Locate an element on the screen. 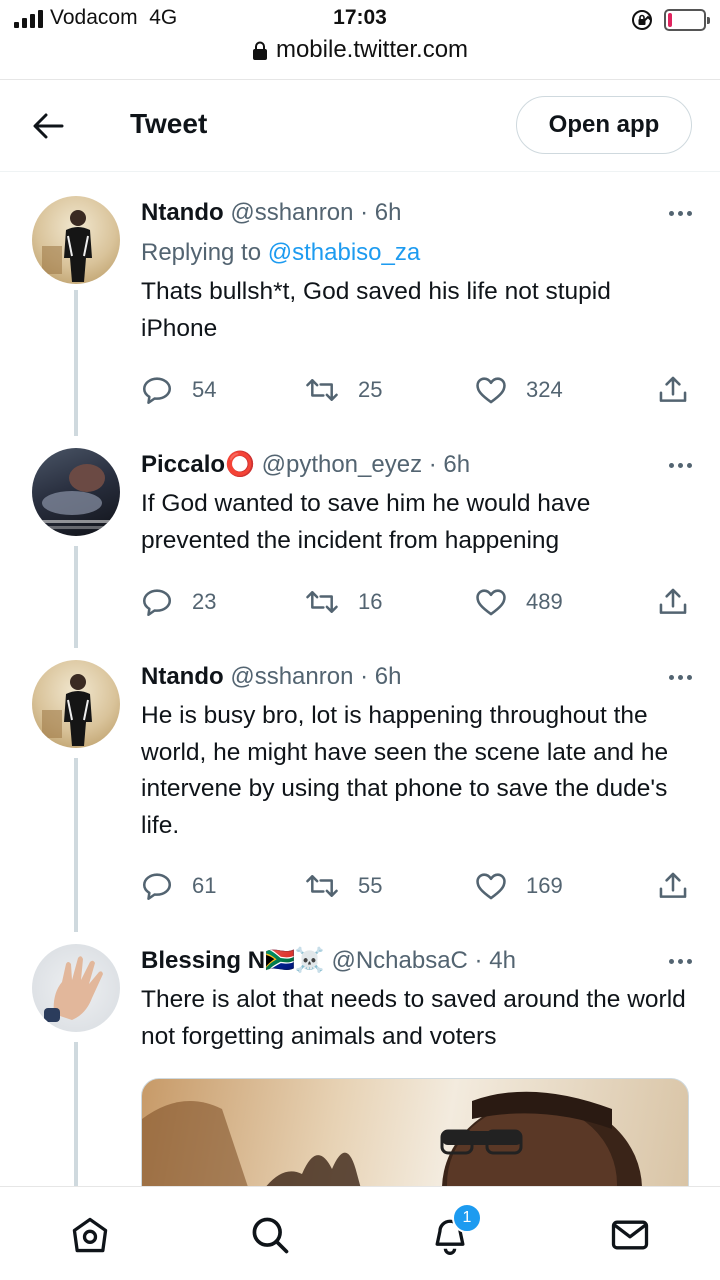 The height and width of the screenshot is (1280, 720). like-count: 489 is located at coordinates (544, 601).